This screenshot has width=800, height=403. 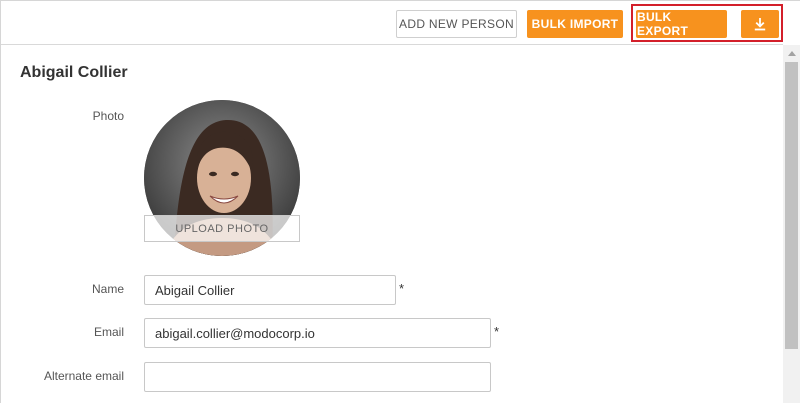 What do you see at coordinates (108, 332) in the screenshot?
I see `email-label: Email` at bounding box center [108, 332].